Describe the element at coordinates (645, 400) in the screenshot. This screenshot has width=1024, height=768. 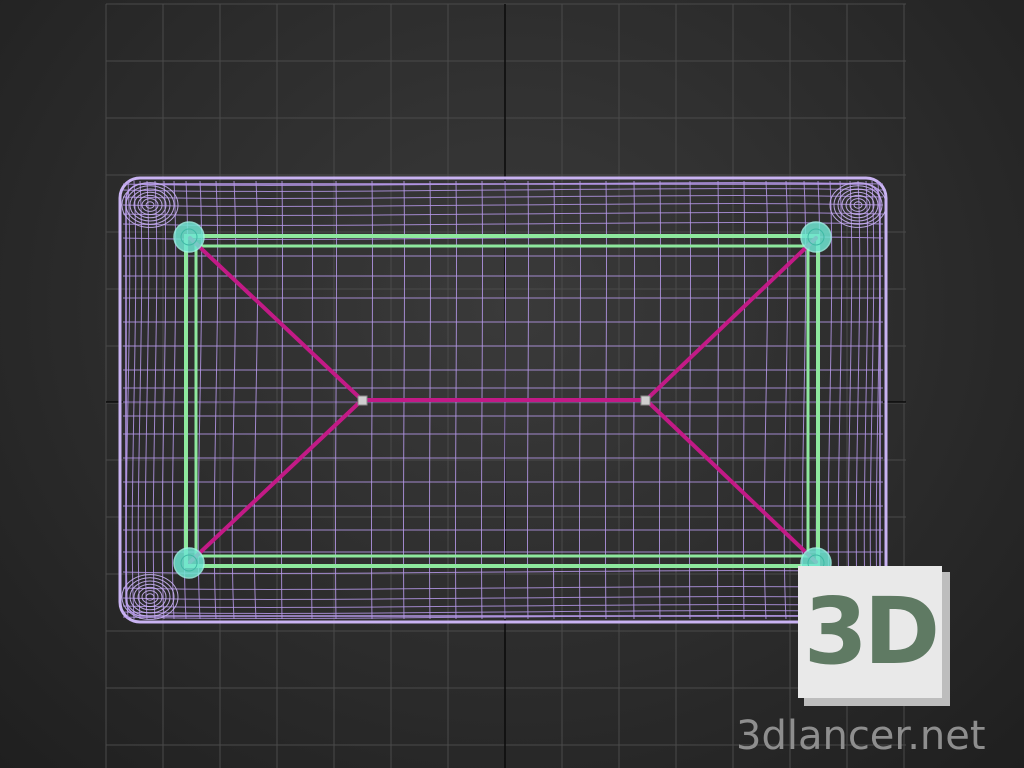
I see `brace-joint-right` at that location.